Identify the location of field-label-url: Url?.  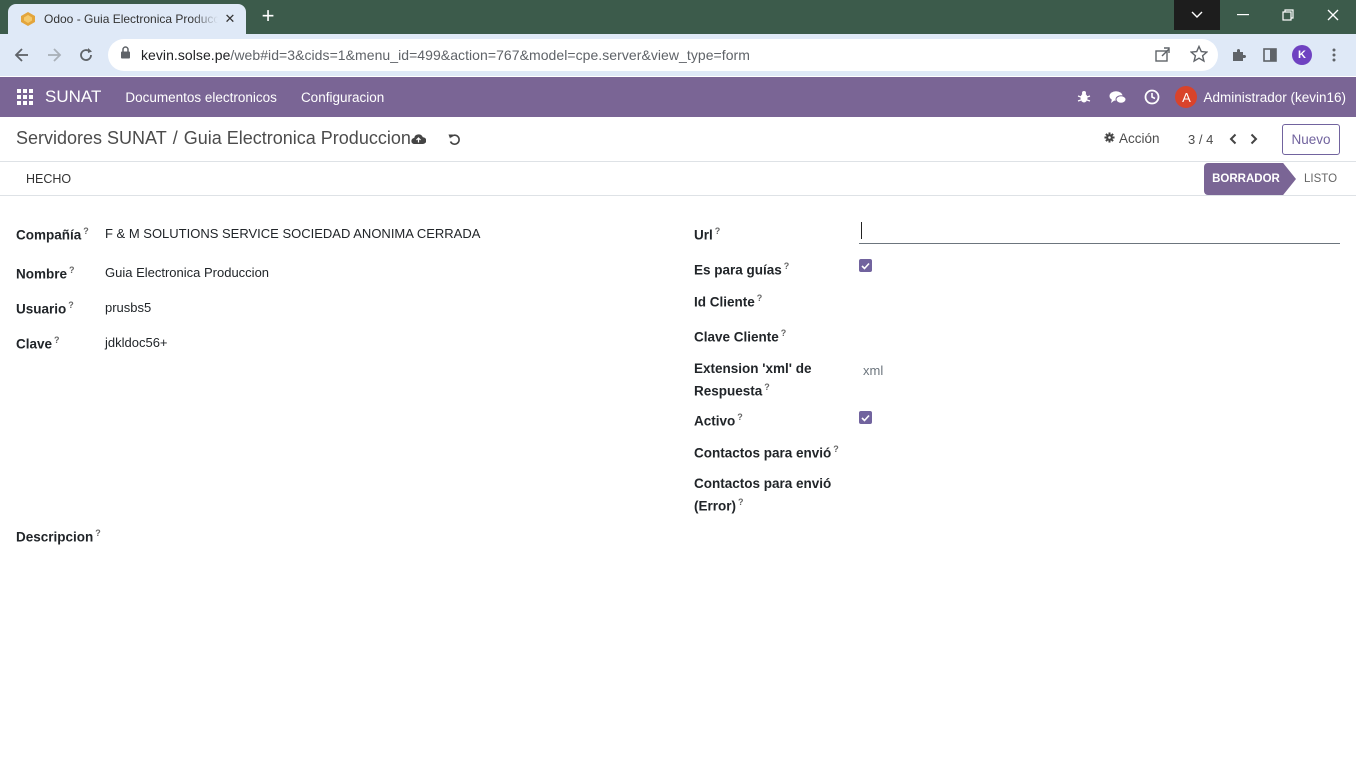
(707, 234).